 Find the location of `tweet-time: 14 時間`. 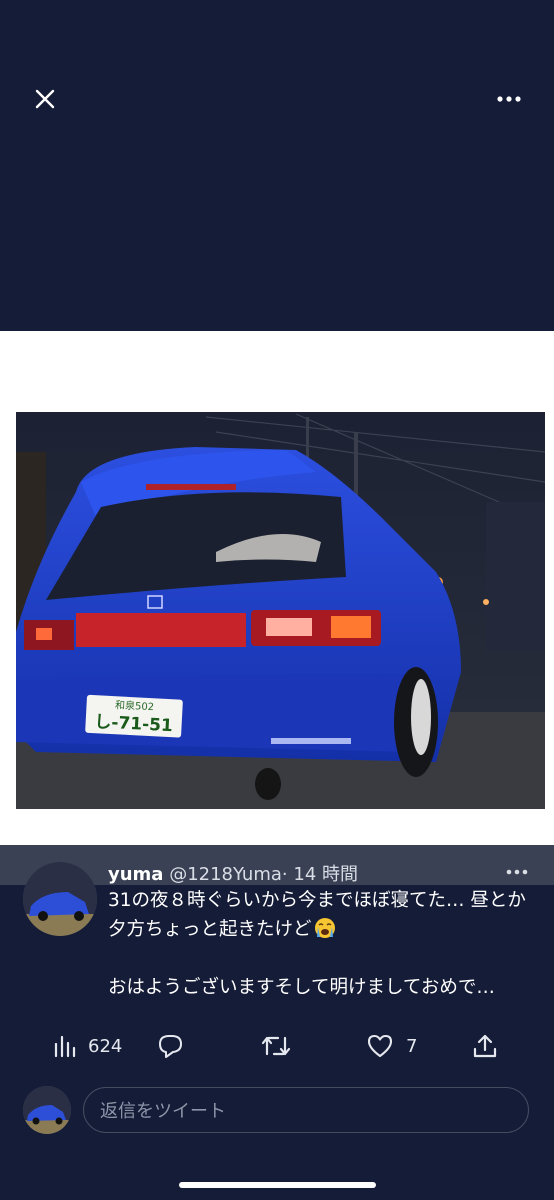

tweet-time: 14 時間 is located at coordinates (326, 874).